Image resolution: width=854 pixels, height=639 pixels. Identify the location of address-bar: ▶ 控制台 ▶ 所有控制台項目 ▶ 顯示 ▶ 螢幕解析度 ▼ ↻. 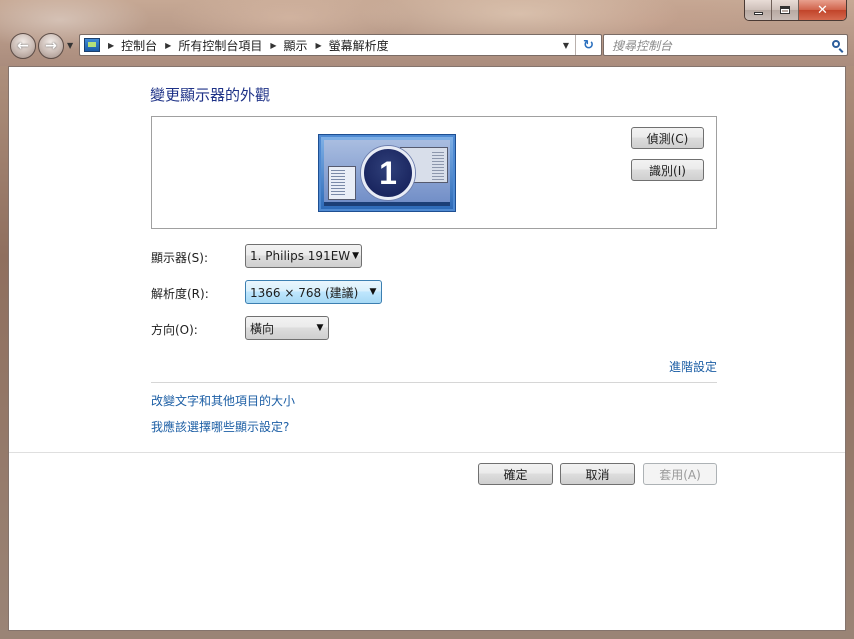
(340, 45).